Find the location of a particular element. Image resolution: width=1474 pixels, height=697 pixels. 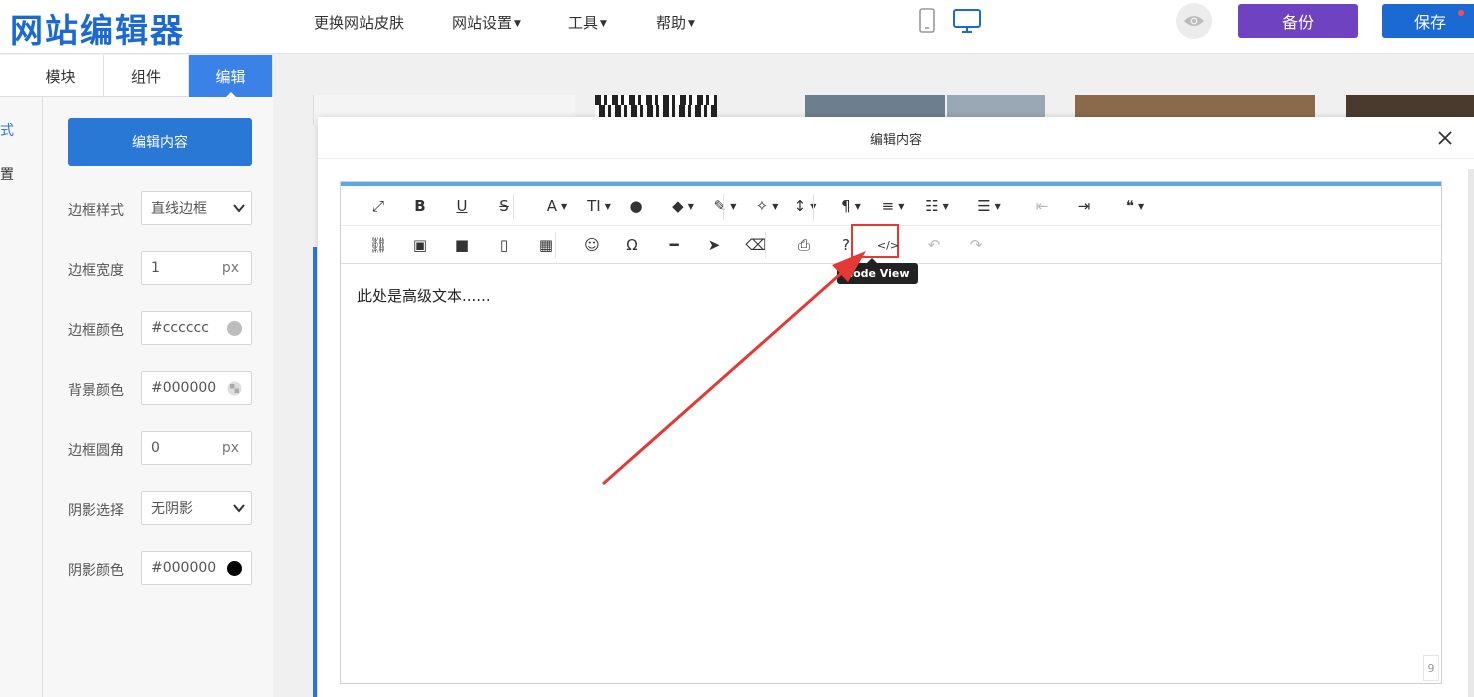

nav-help: 帮助 ▼ is located at coordinates (675, 22).